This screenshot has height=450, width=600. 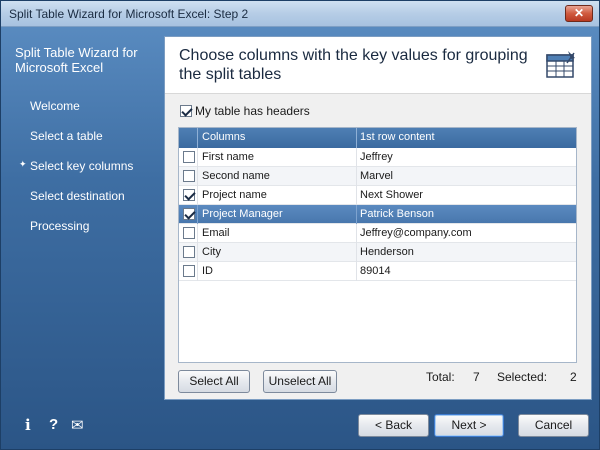 What do you see at coordinates (391, 195) in the screenshot?
I see `row-first-value: Next Shower` at bounding box center [391, 195].